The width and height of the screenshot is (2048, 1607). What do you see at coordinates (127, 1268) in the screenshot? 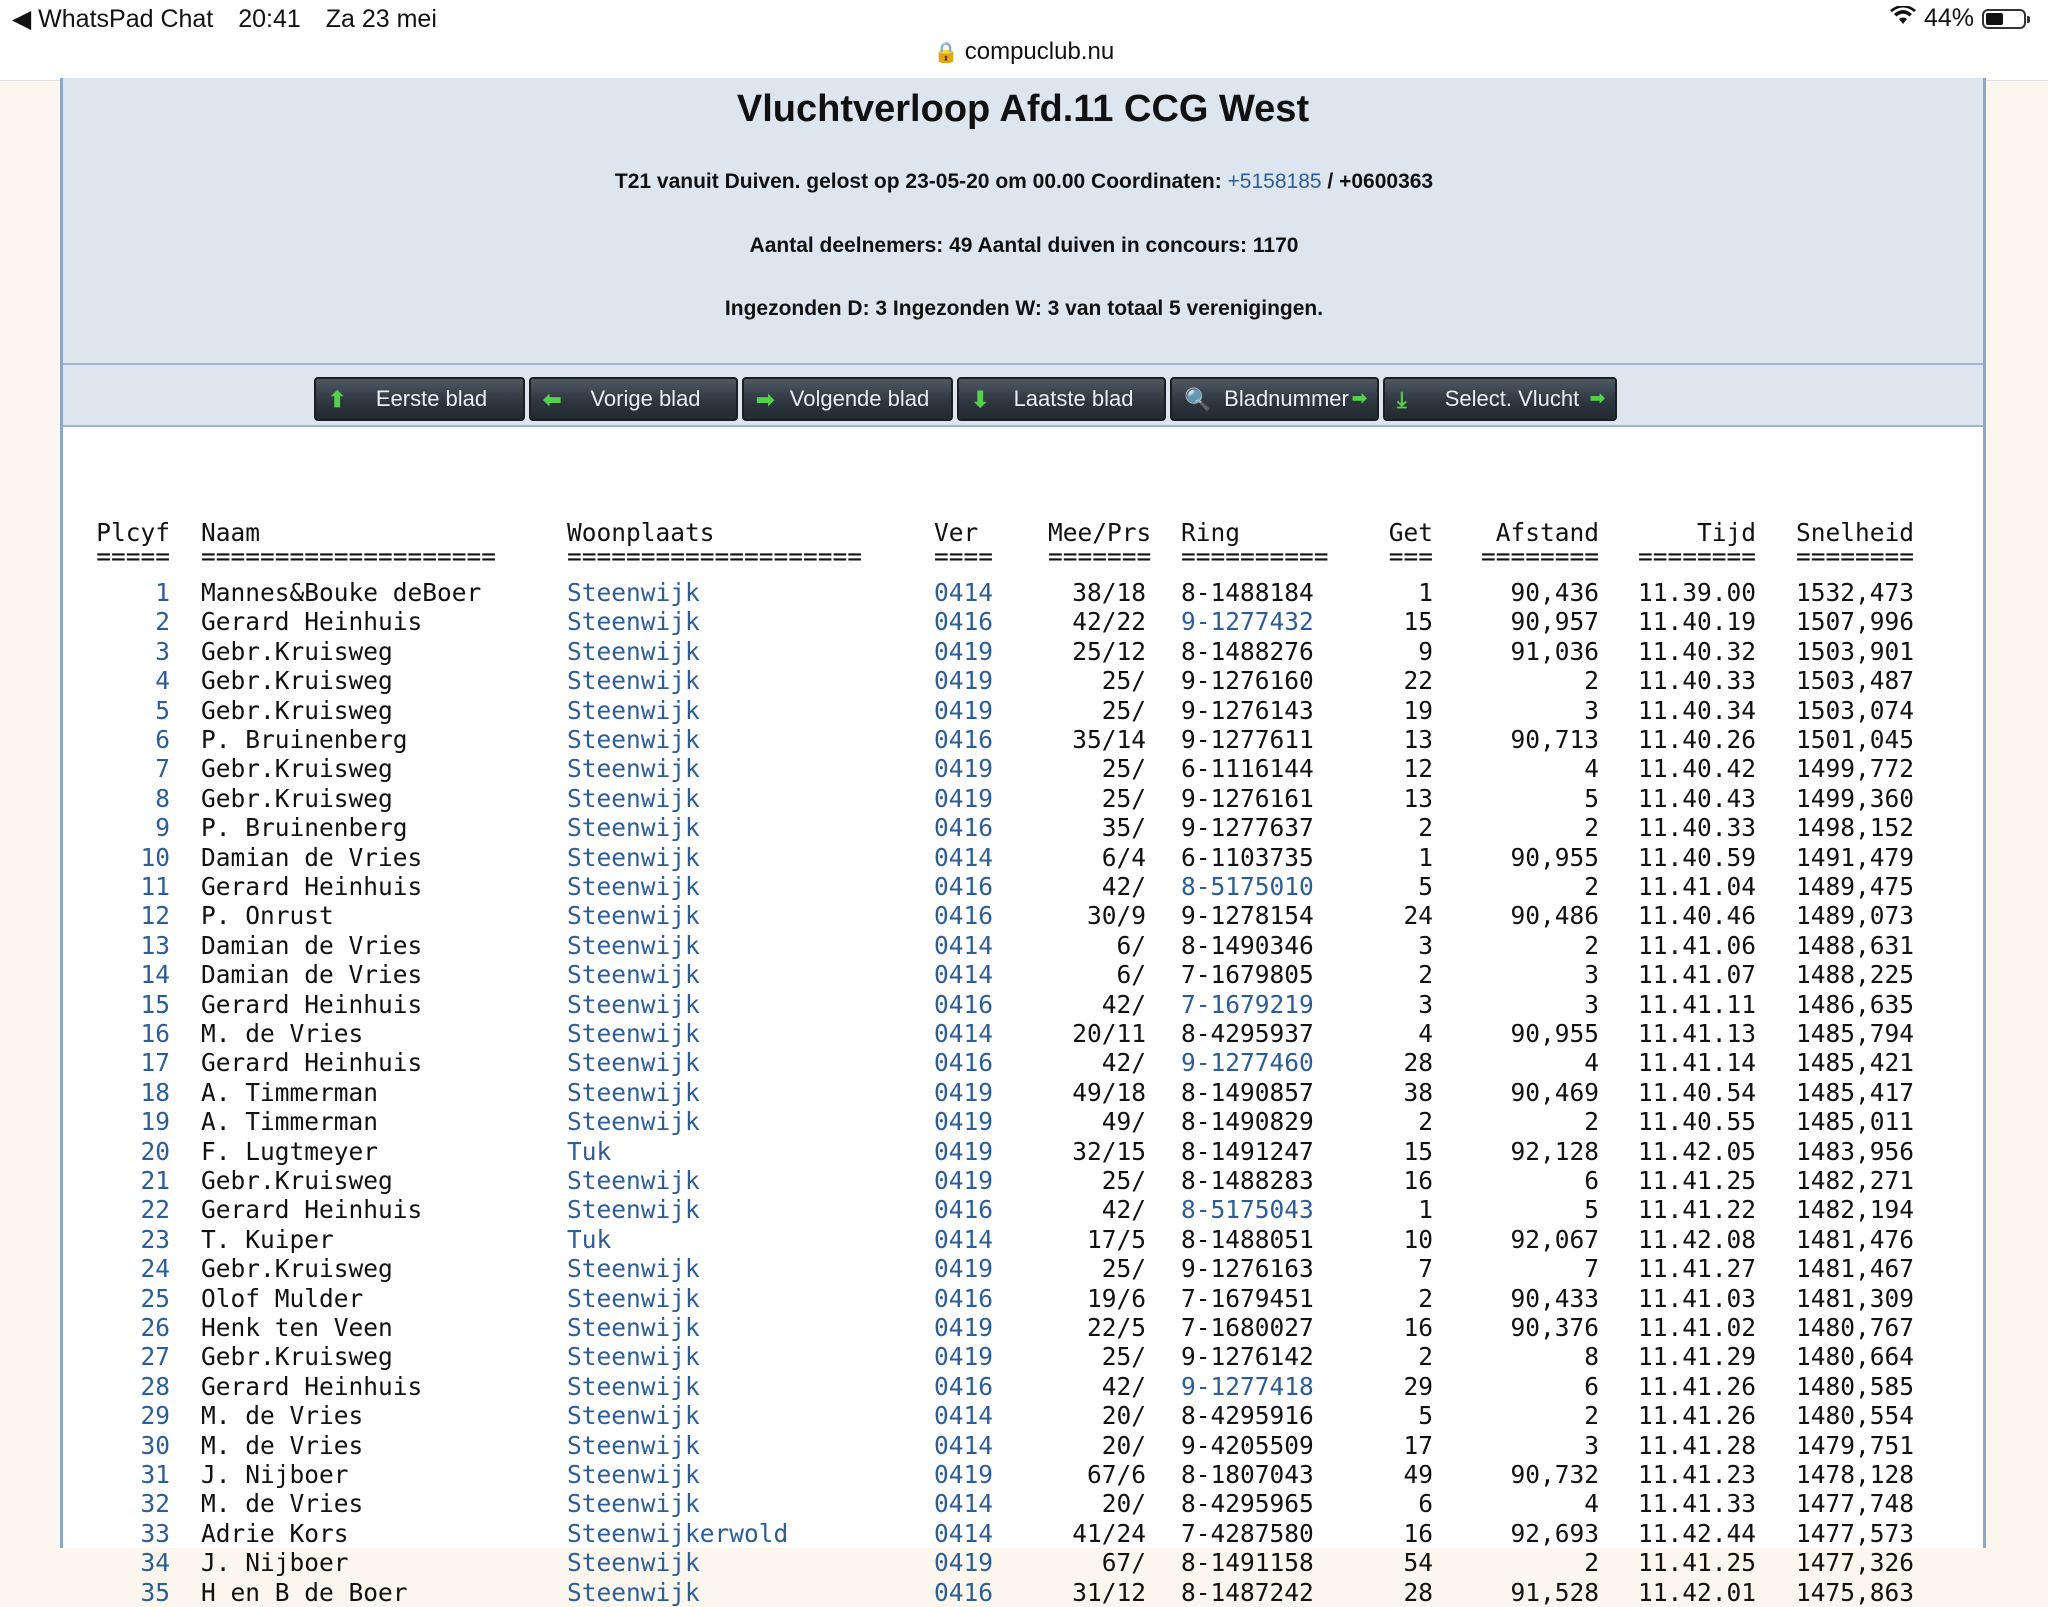
I see `cell-place: 24` at bounding box center [127, 1268].